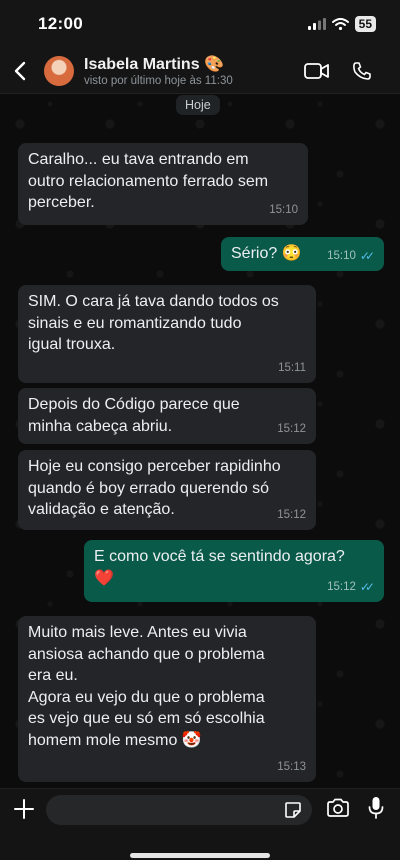 Image resolution: width=400 pixels, height=860 pixels. I want to click on status-time: 12:00, so click(60, 23).